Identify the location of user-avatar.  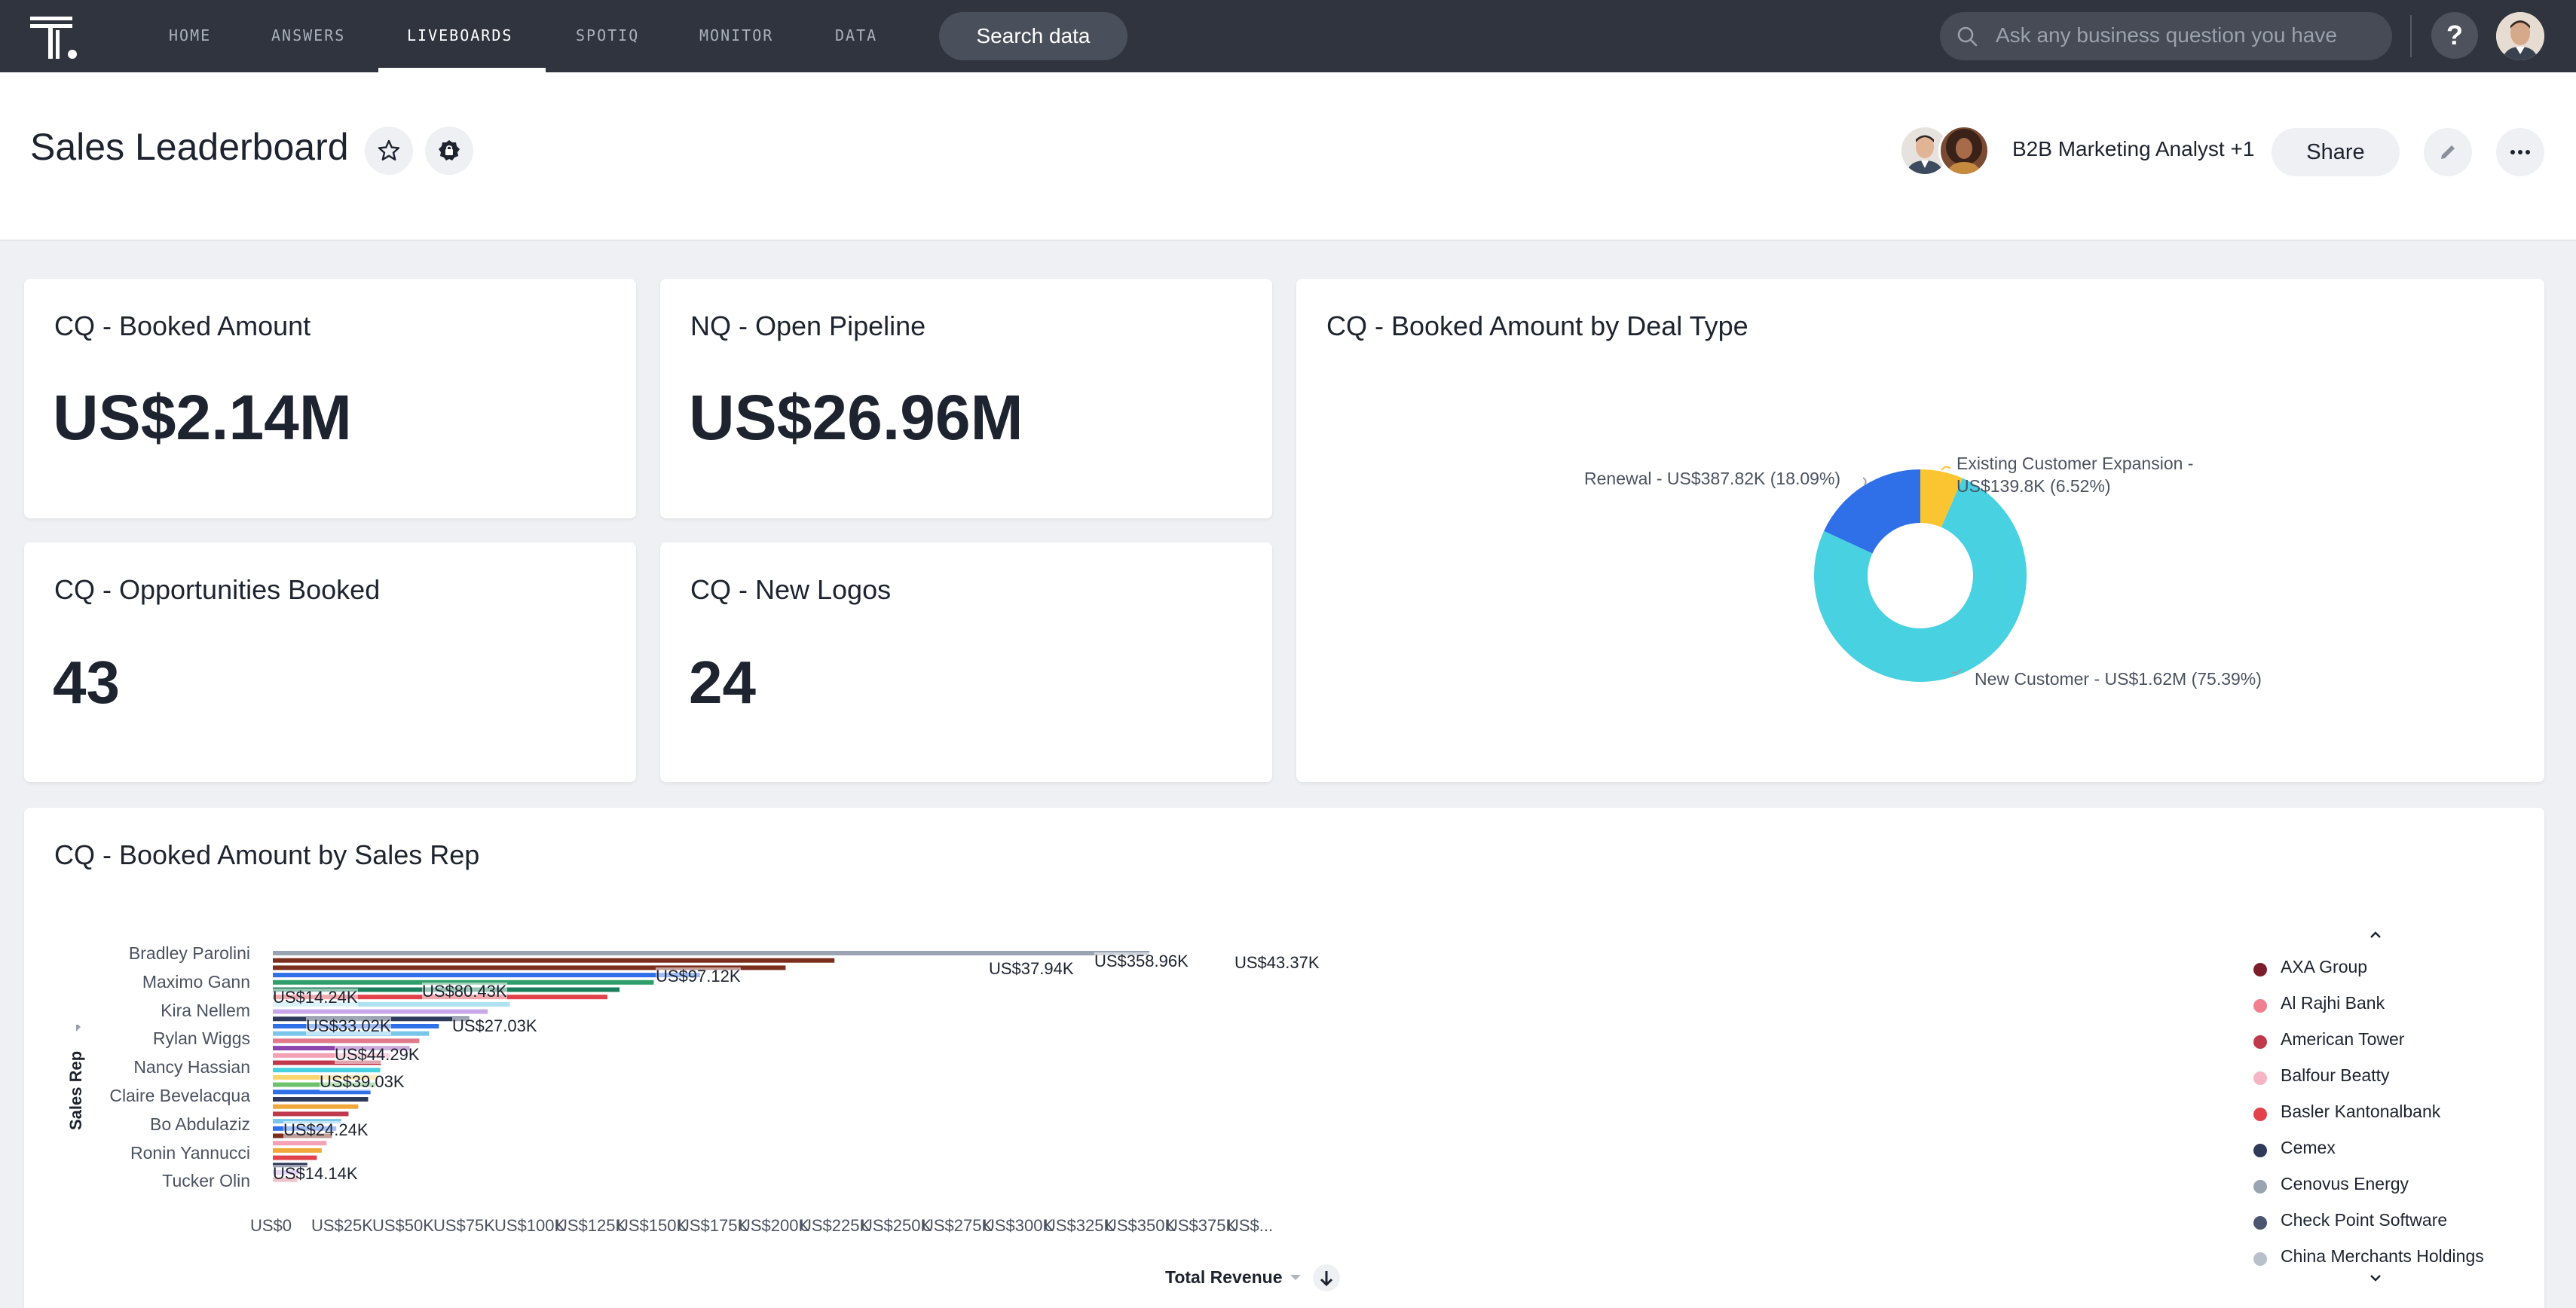
(2520, 36).